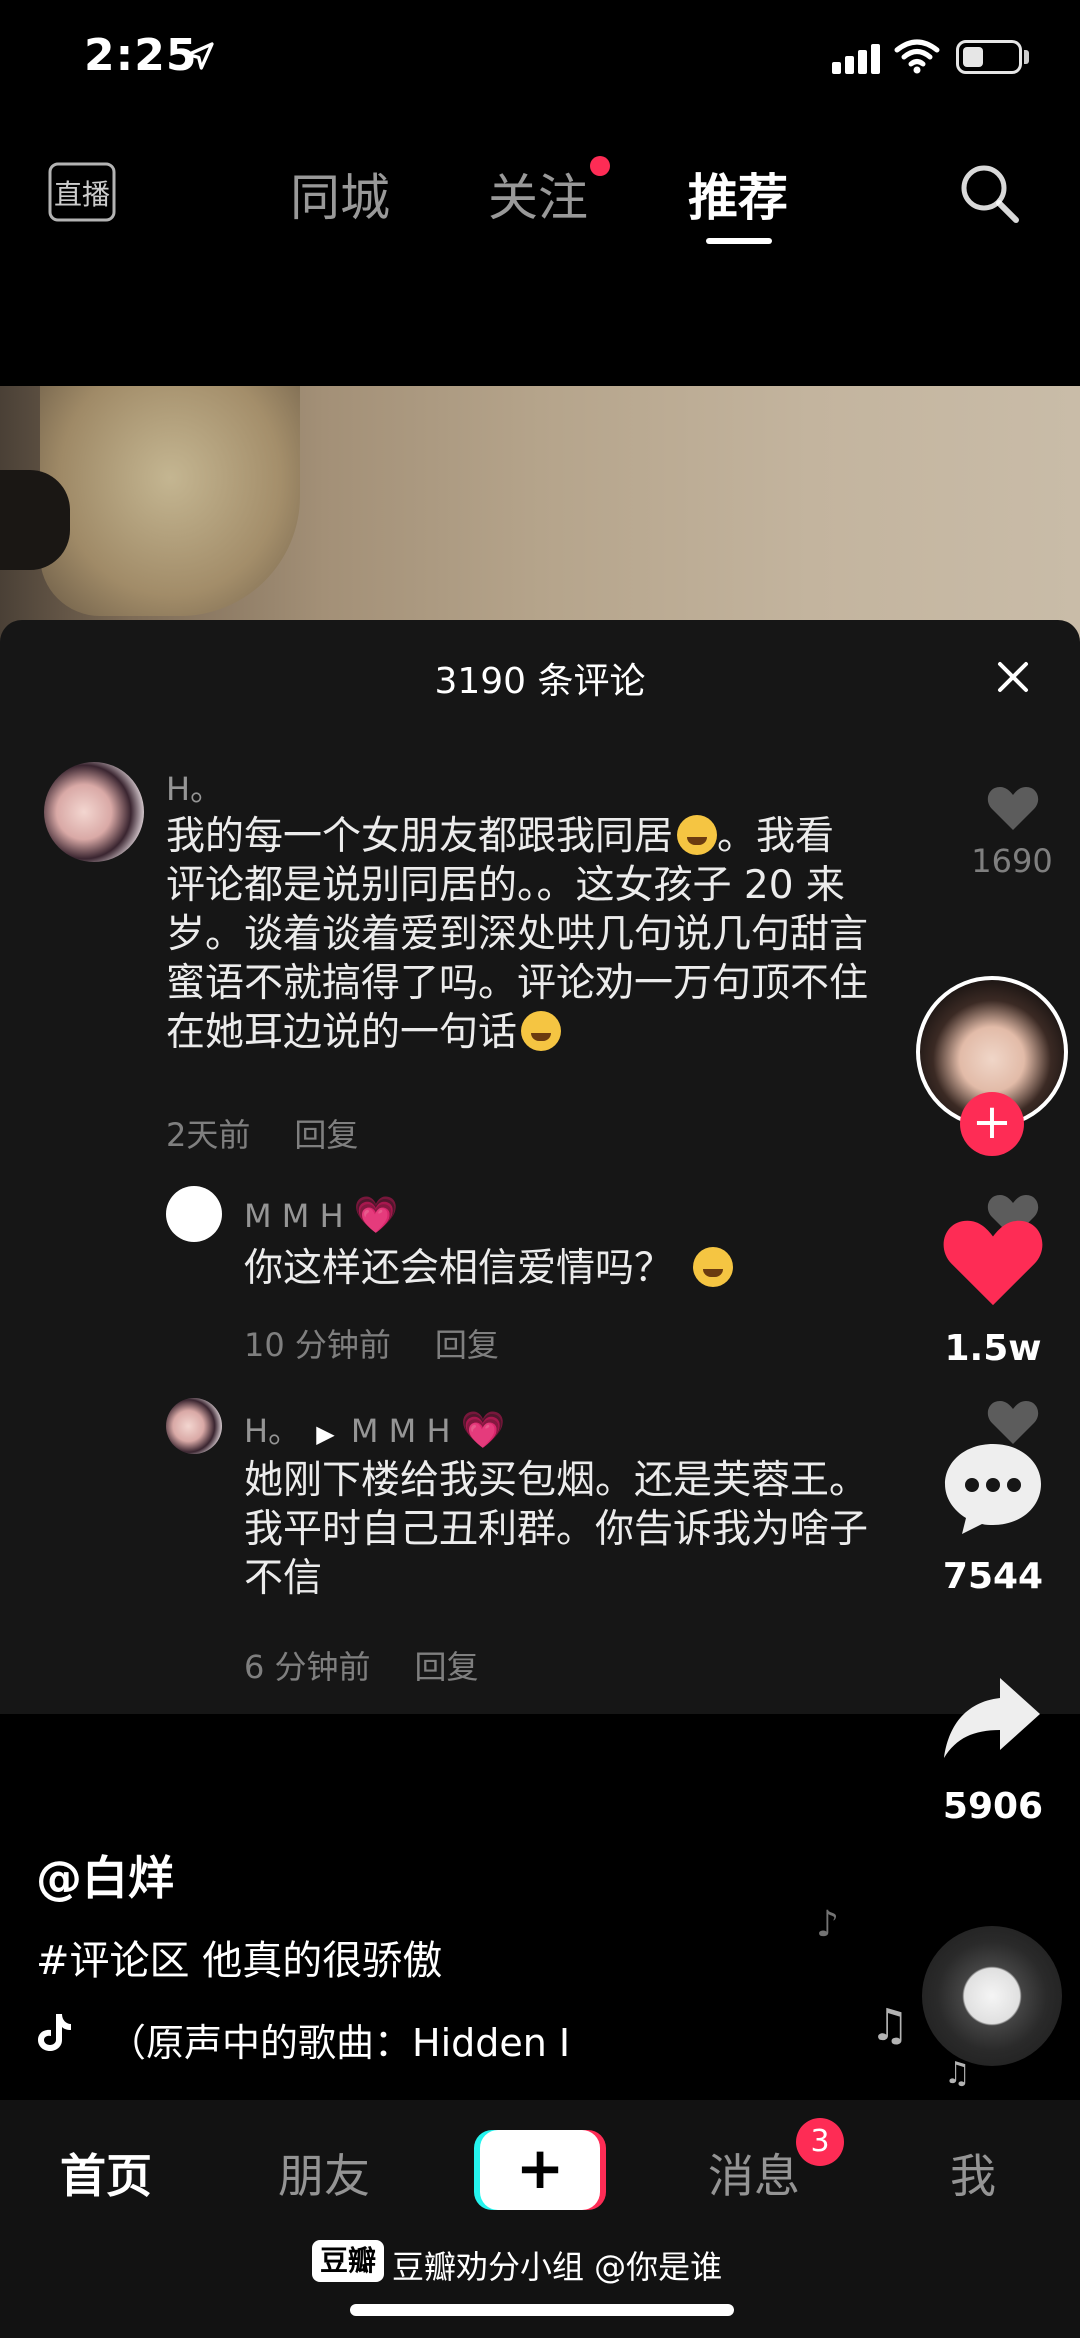  Describe the element at coordinates (1013, 677) in the screenshot. I see `close-icon` at that location.